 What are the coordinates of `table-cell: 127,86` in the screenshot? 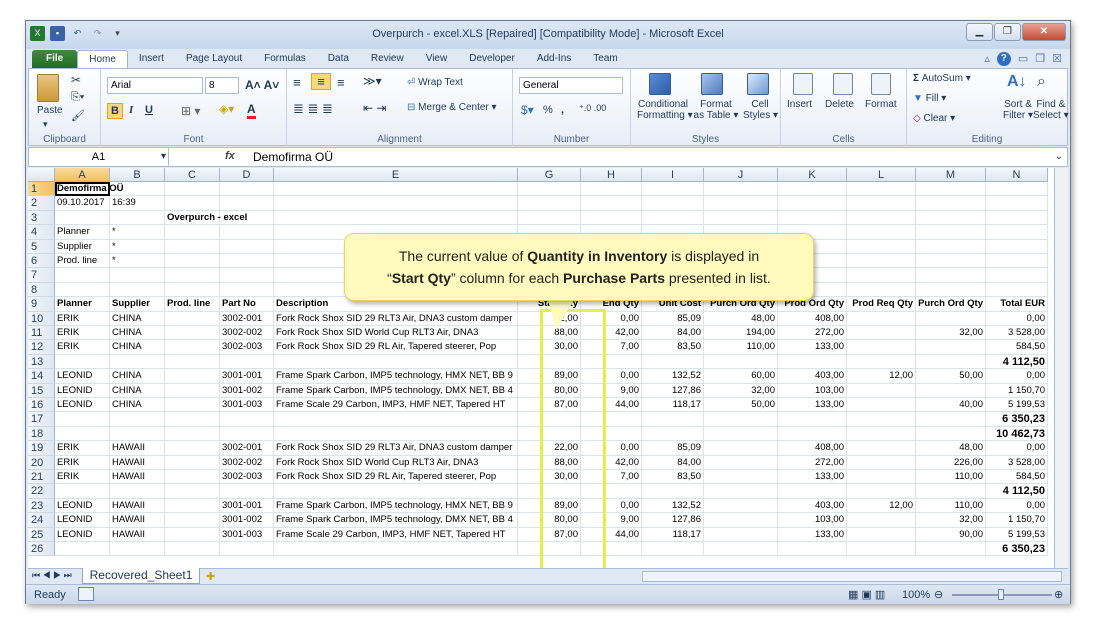 It's located at (673, 390).